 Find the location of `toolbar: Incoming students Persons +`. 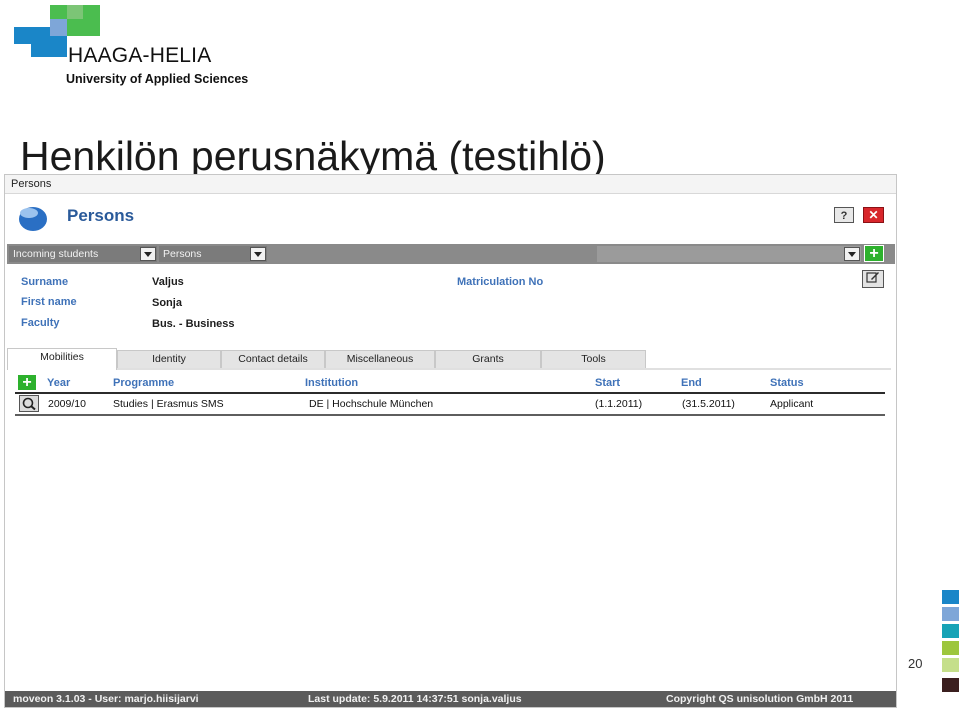

toolbar: Incoming students Persons + is located at coordinates (451, 254).